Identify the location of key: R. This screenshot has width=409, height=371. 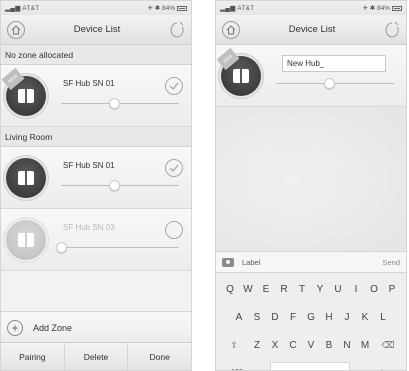
(284, 289).